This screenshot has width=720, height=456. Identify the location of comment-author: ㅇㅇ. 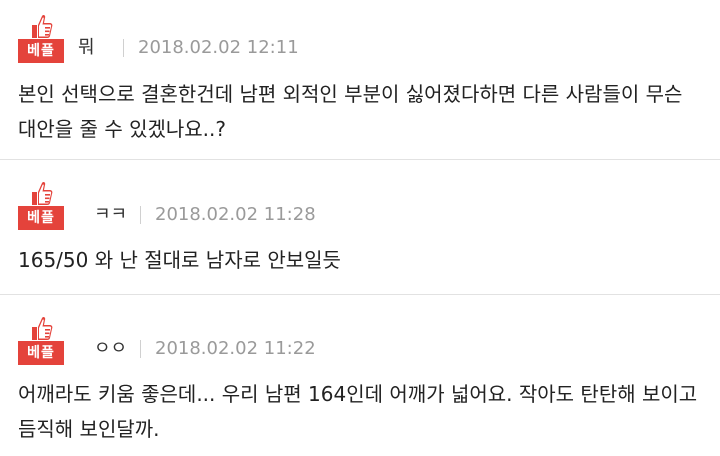
(110, 349).